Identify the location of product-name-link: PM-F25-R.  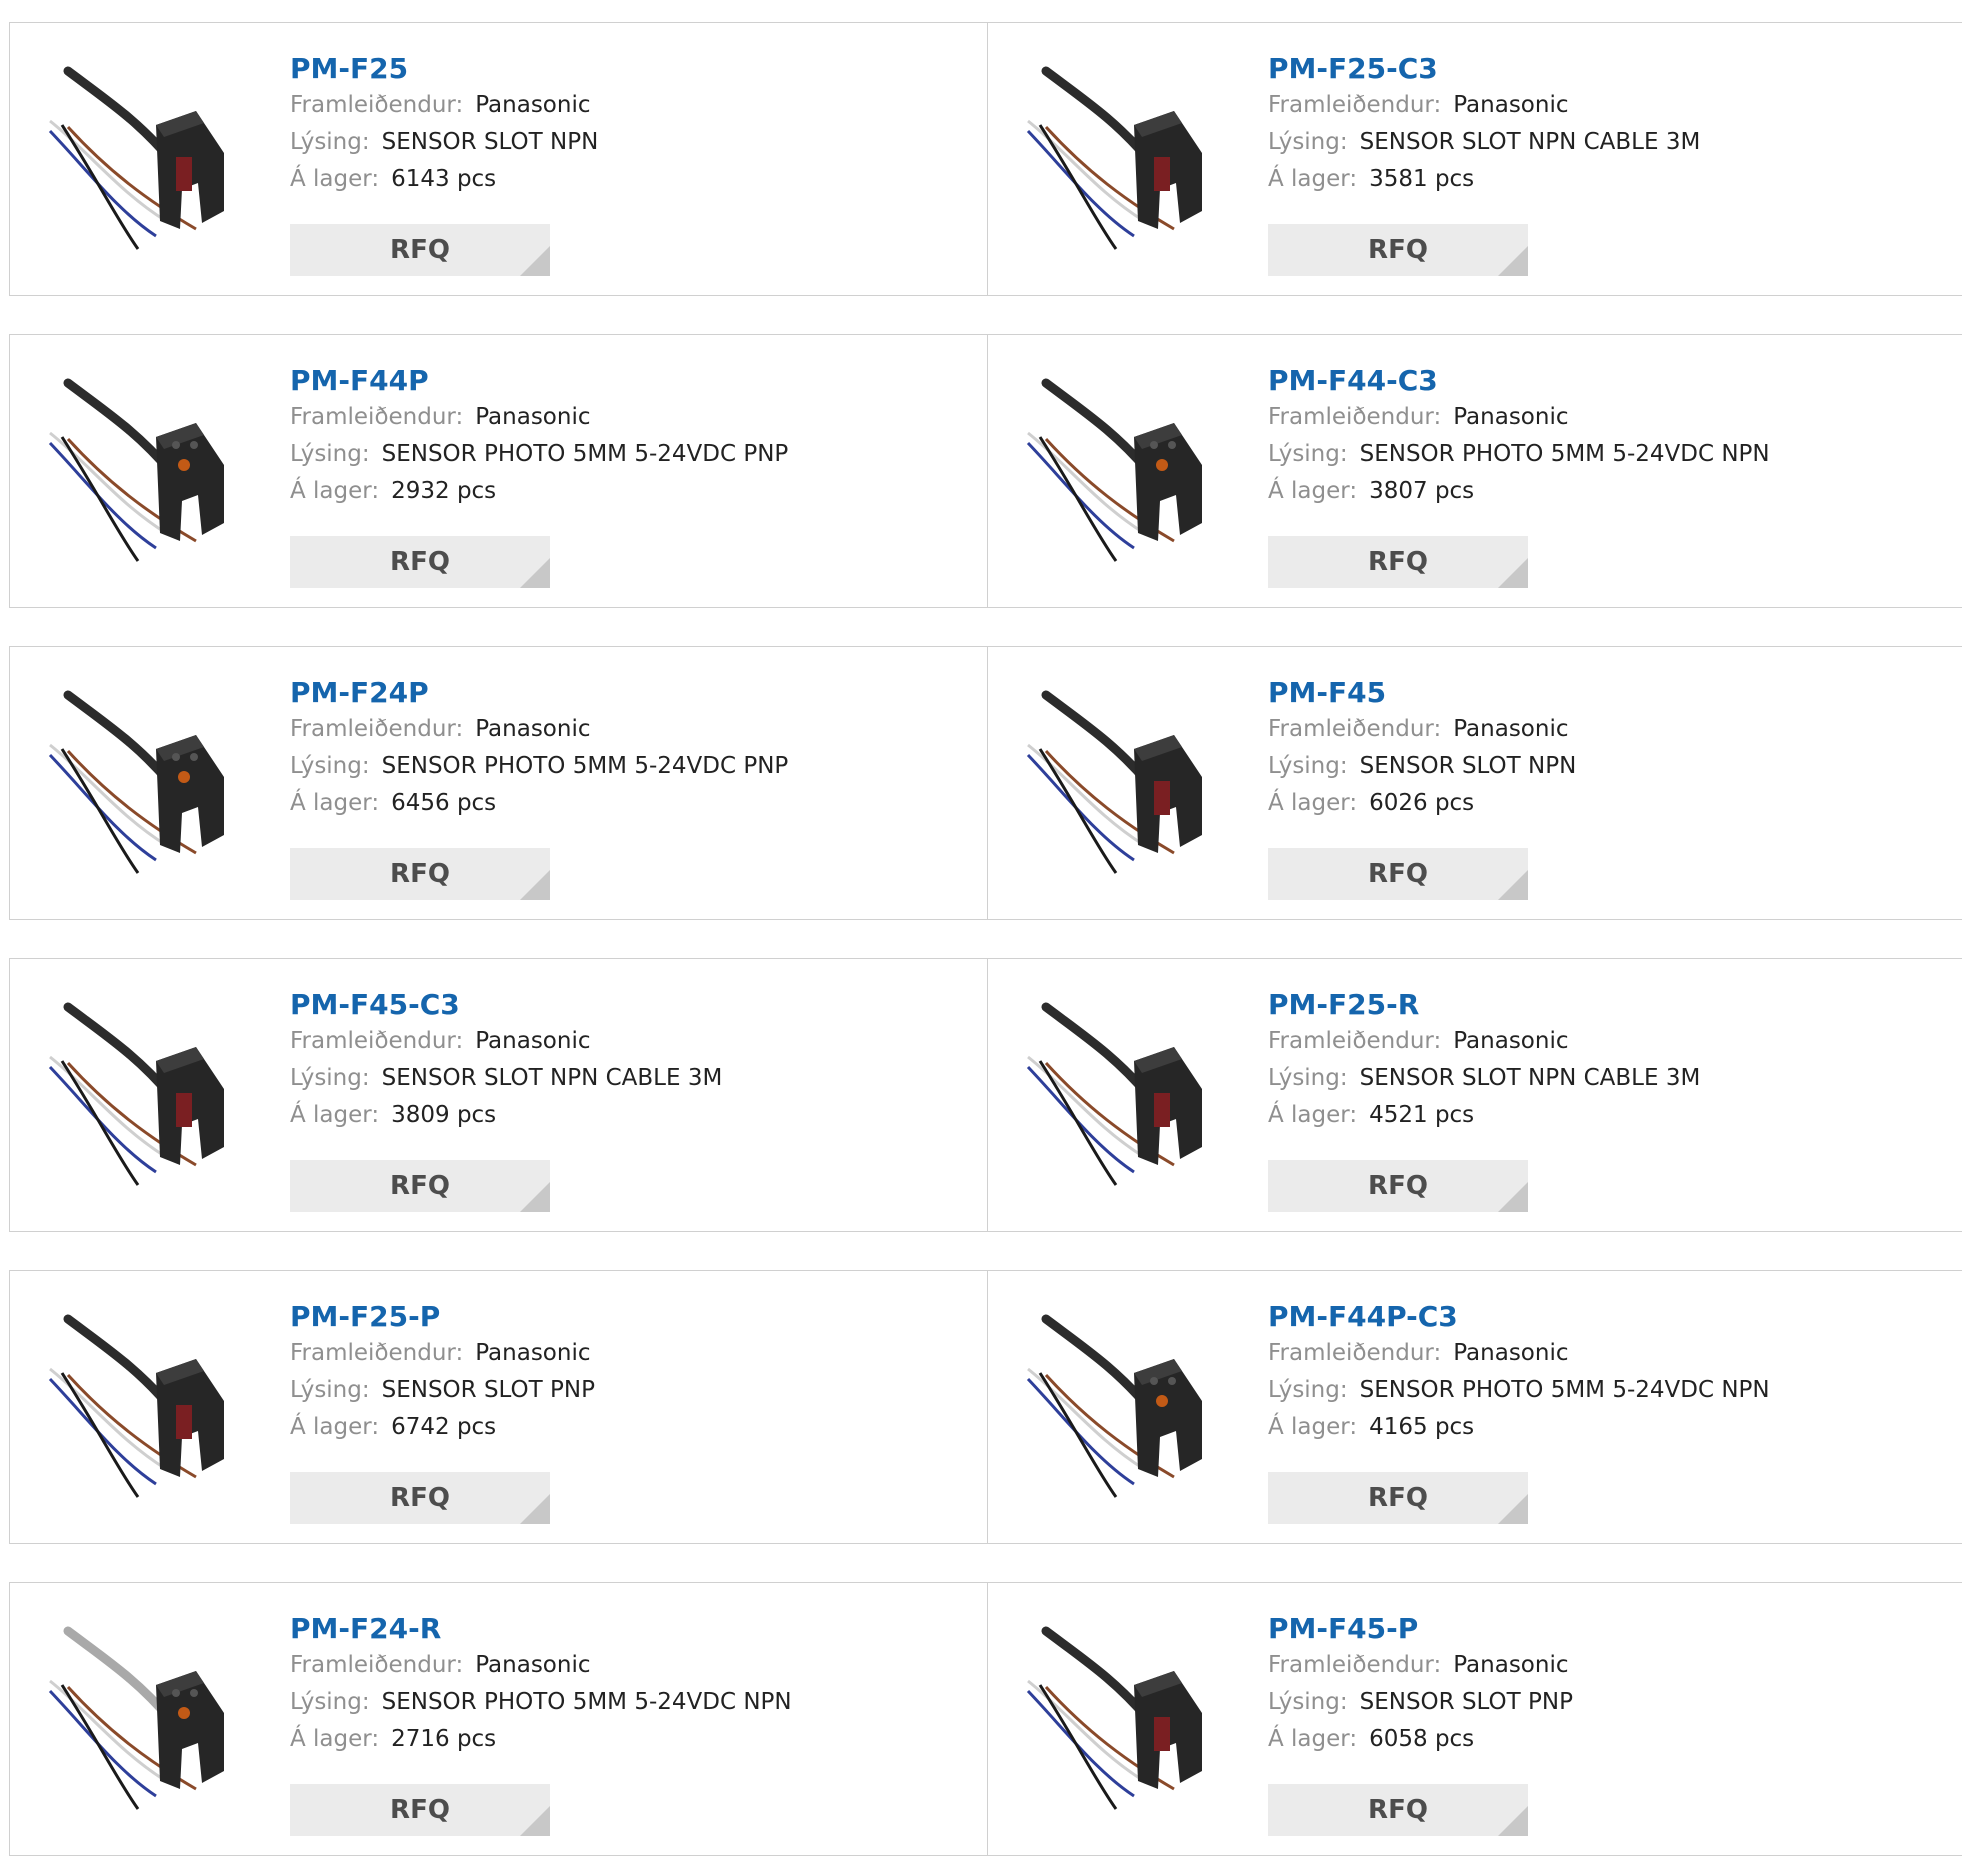
(1484, 1005).